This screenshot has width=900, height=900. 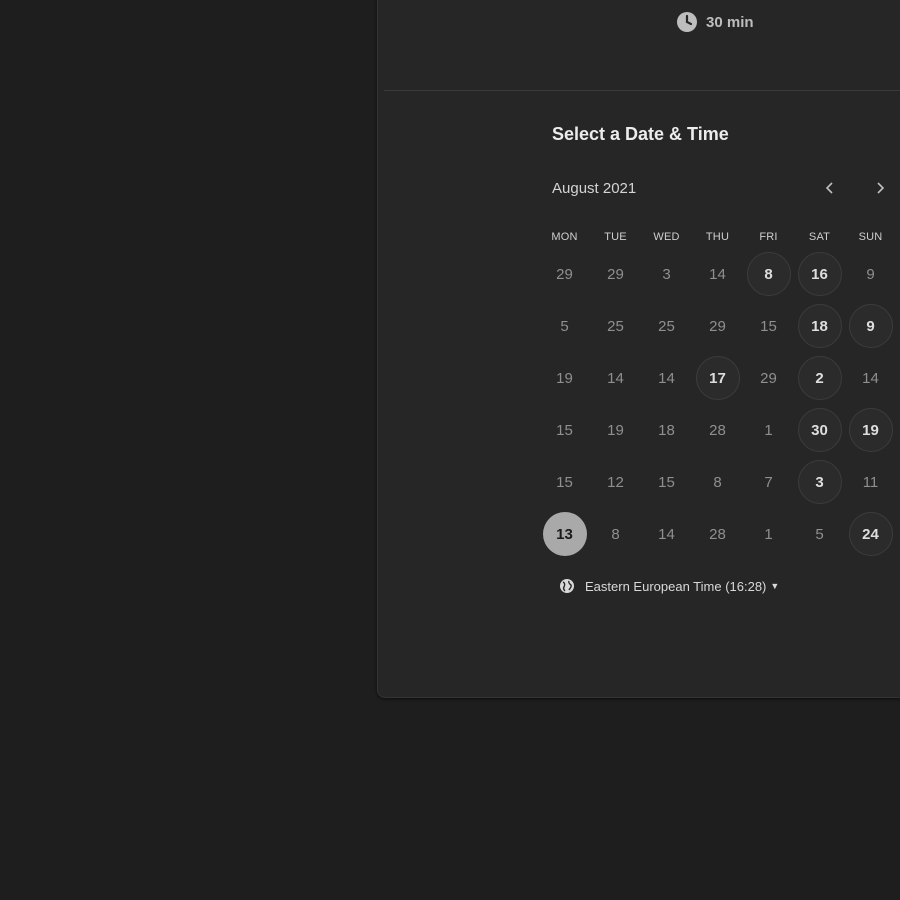 I want to click on page-title: Select a Date & Time, so click(x=640, y=134).